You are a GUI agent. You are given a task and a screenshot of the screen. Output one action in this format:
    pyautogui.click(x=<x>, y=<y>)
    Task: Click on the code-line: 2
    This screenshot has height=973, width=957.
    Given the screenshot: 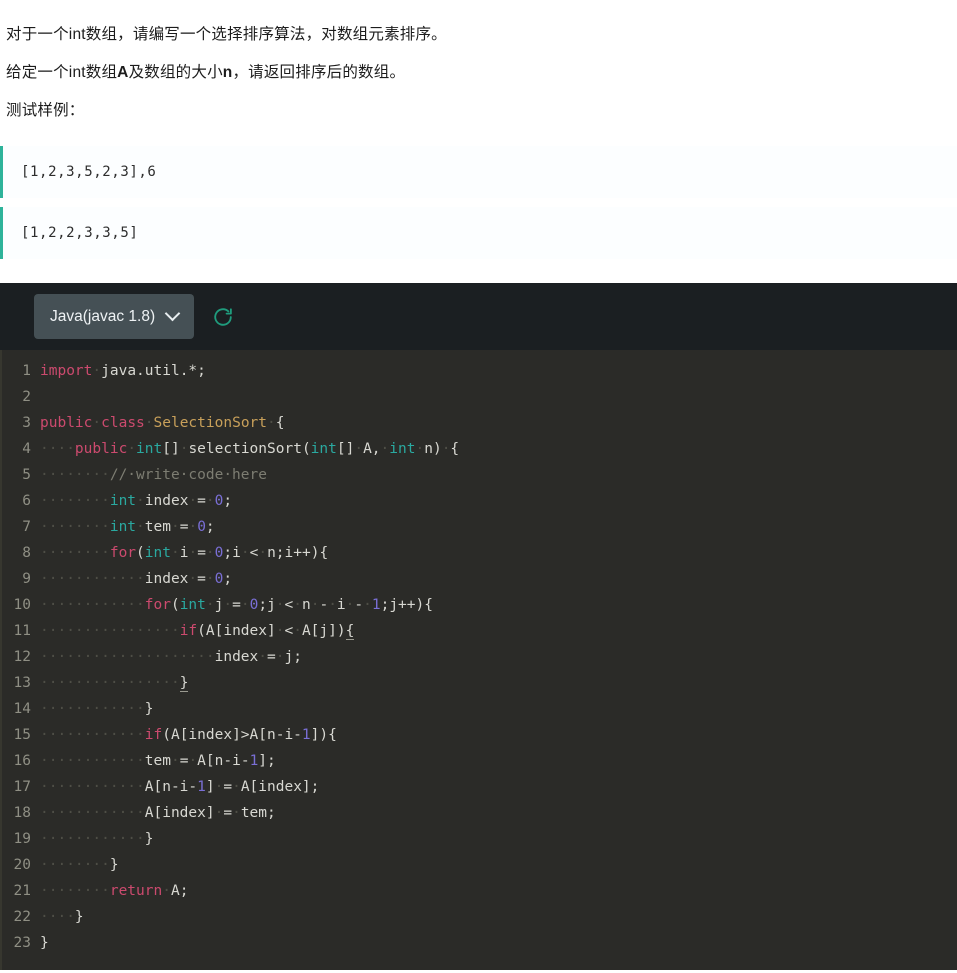 What is the action you would take?
    pyautogui.click(x=479, y=397)
    